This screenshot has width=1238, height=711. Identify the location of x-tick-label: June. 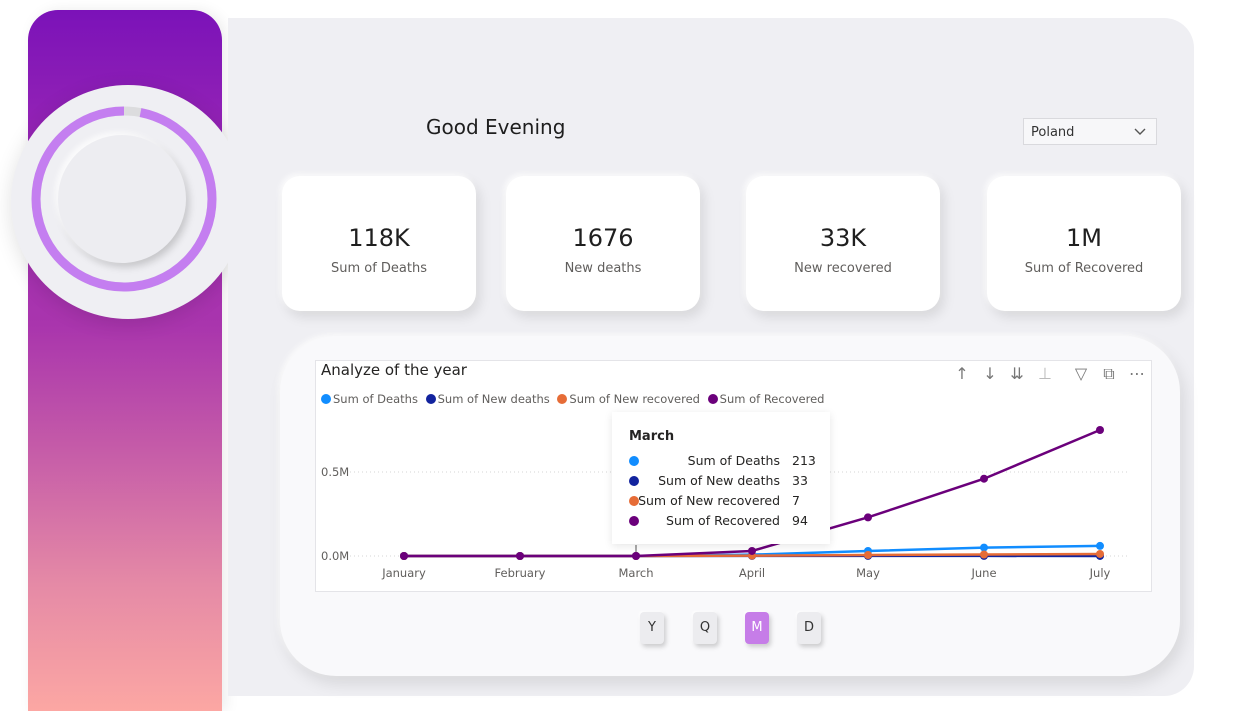
(983, 573).